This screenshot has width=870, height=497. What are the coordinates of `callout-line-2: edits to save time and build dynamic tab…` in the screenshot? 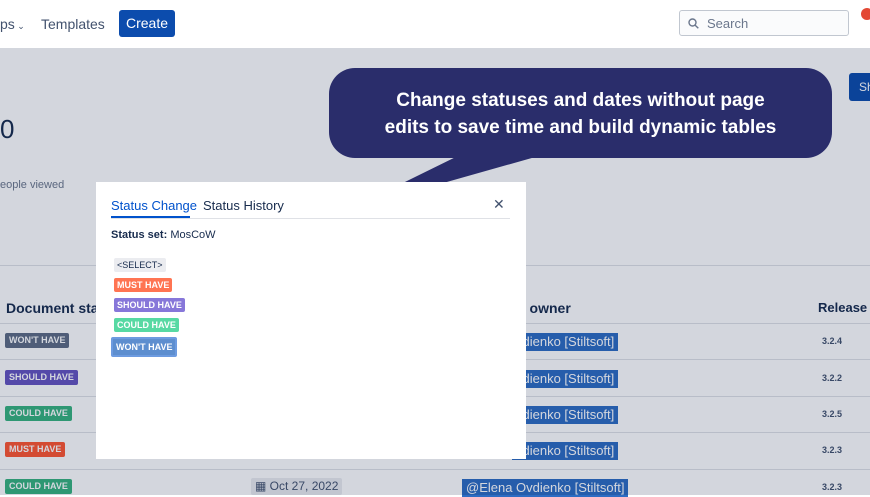 It's located at (580, 127).